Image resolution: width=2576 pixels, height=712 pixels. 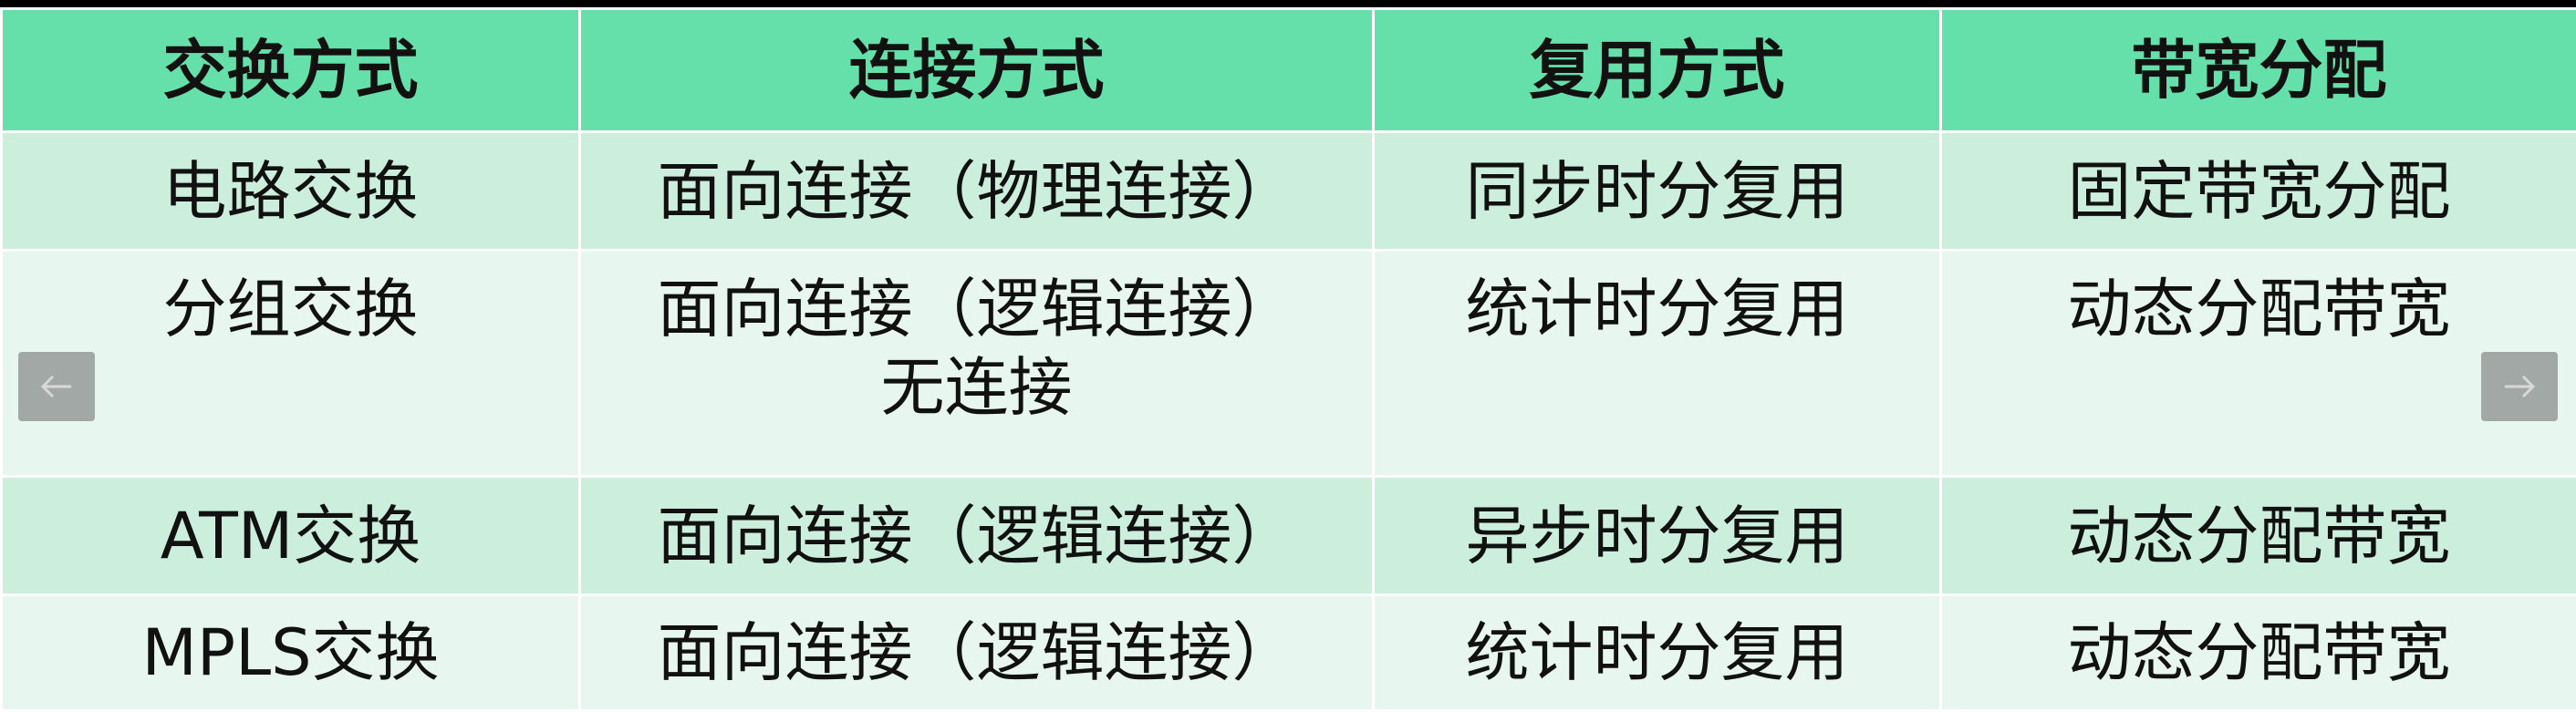 I want to click on header-switching-method: 交换方式, so click(x=291, y=70).